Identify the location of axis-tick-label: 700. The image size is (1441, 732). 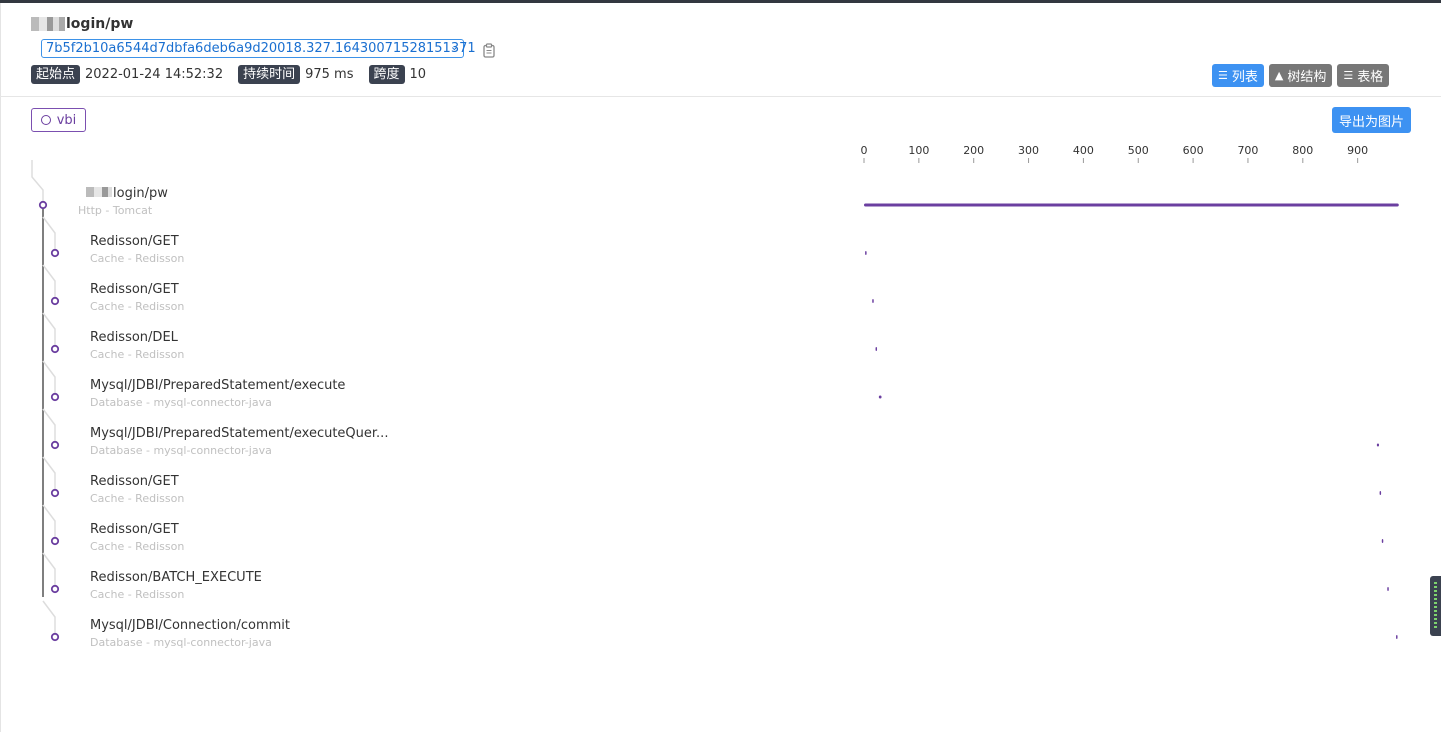
(1247, 150).